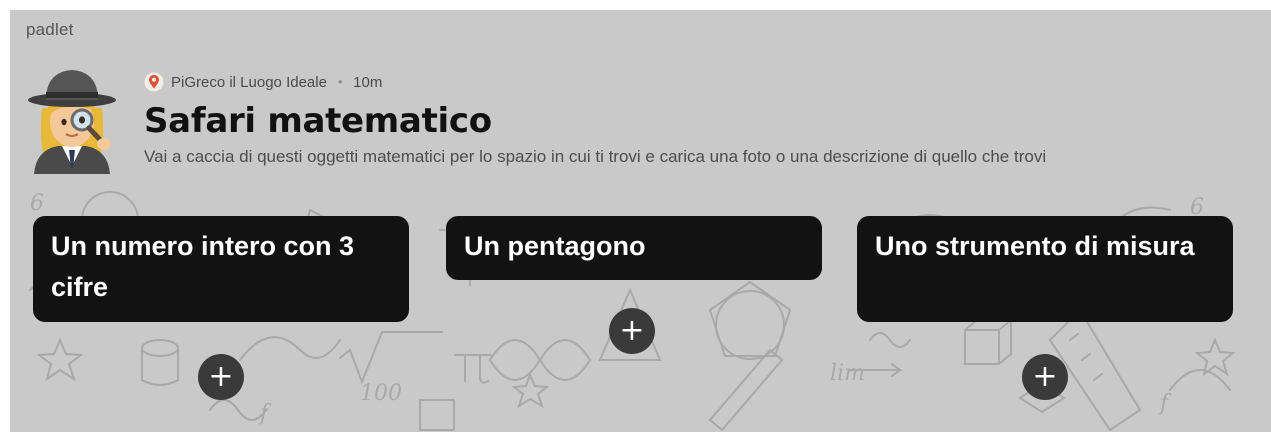  What do you see at coordinates (37, 203) in the screenshot?
I see `svg-text: 6` at bounding box center [37, 203].